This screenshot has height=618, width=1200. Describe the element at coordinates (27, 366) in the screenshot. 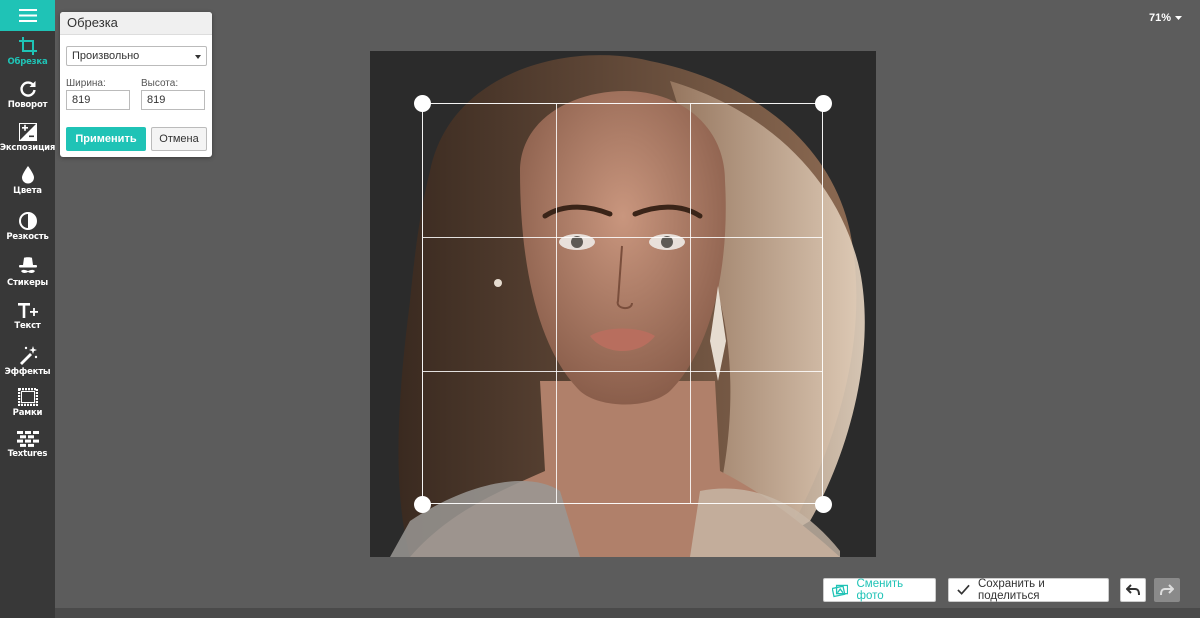

I see `tool-effects: Эффекты` at that location.